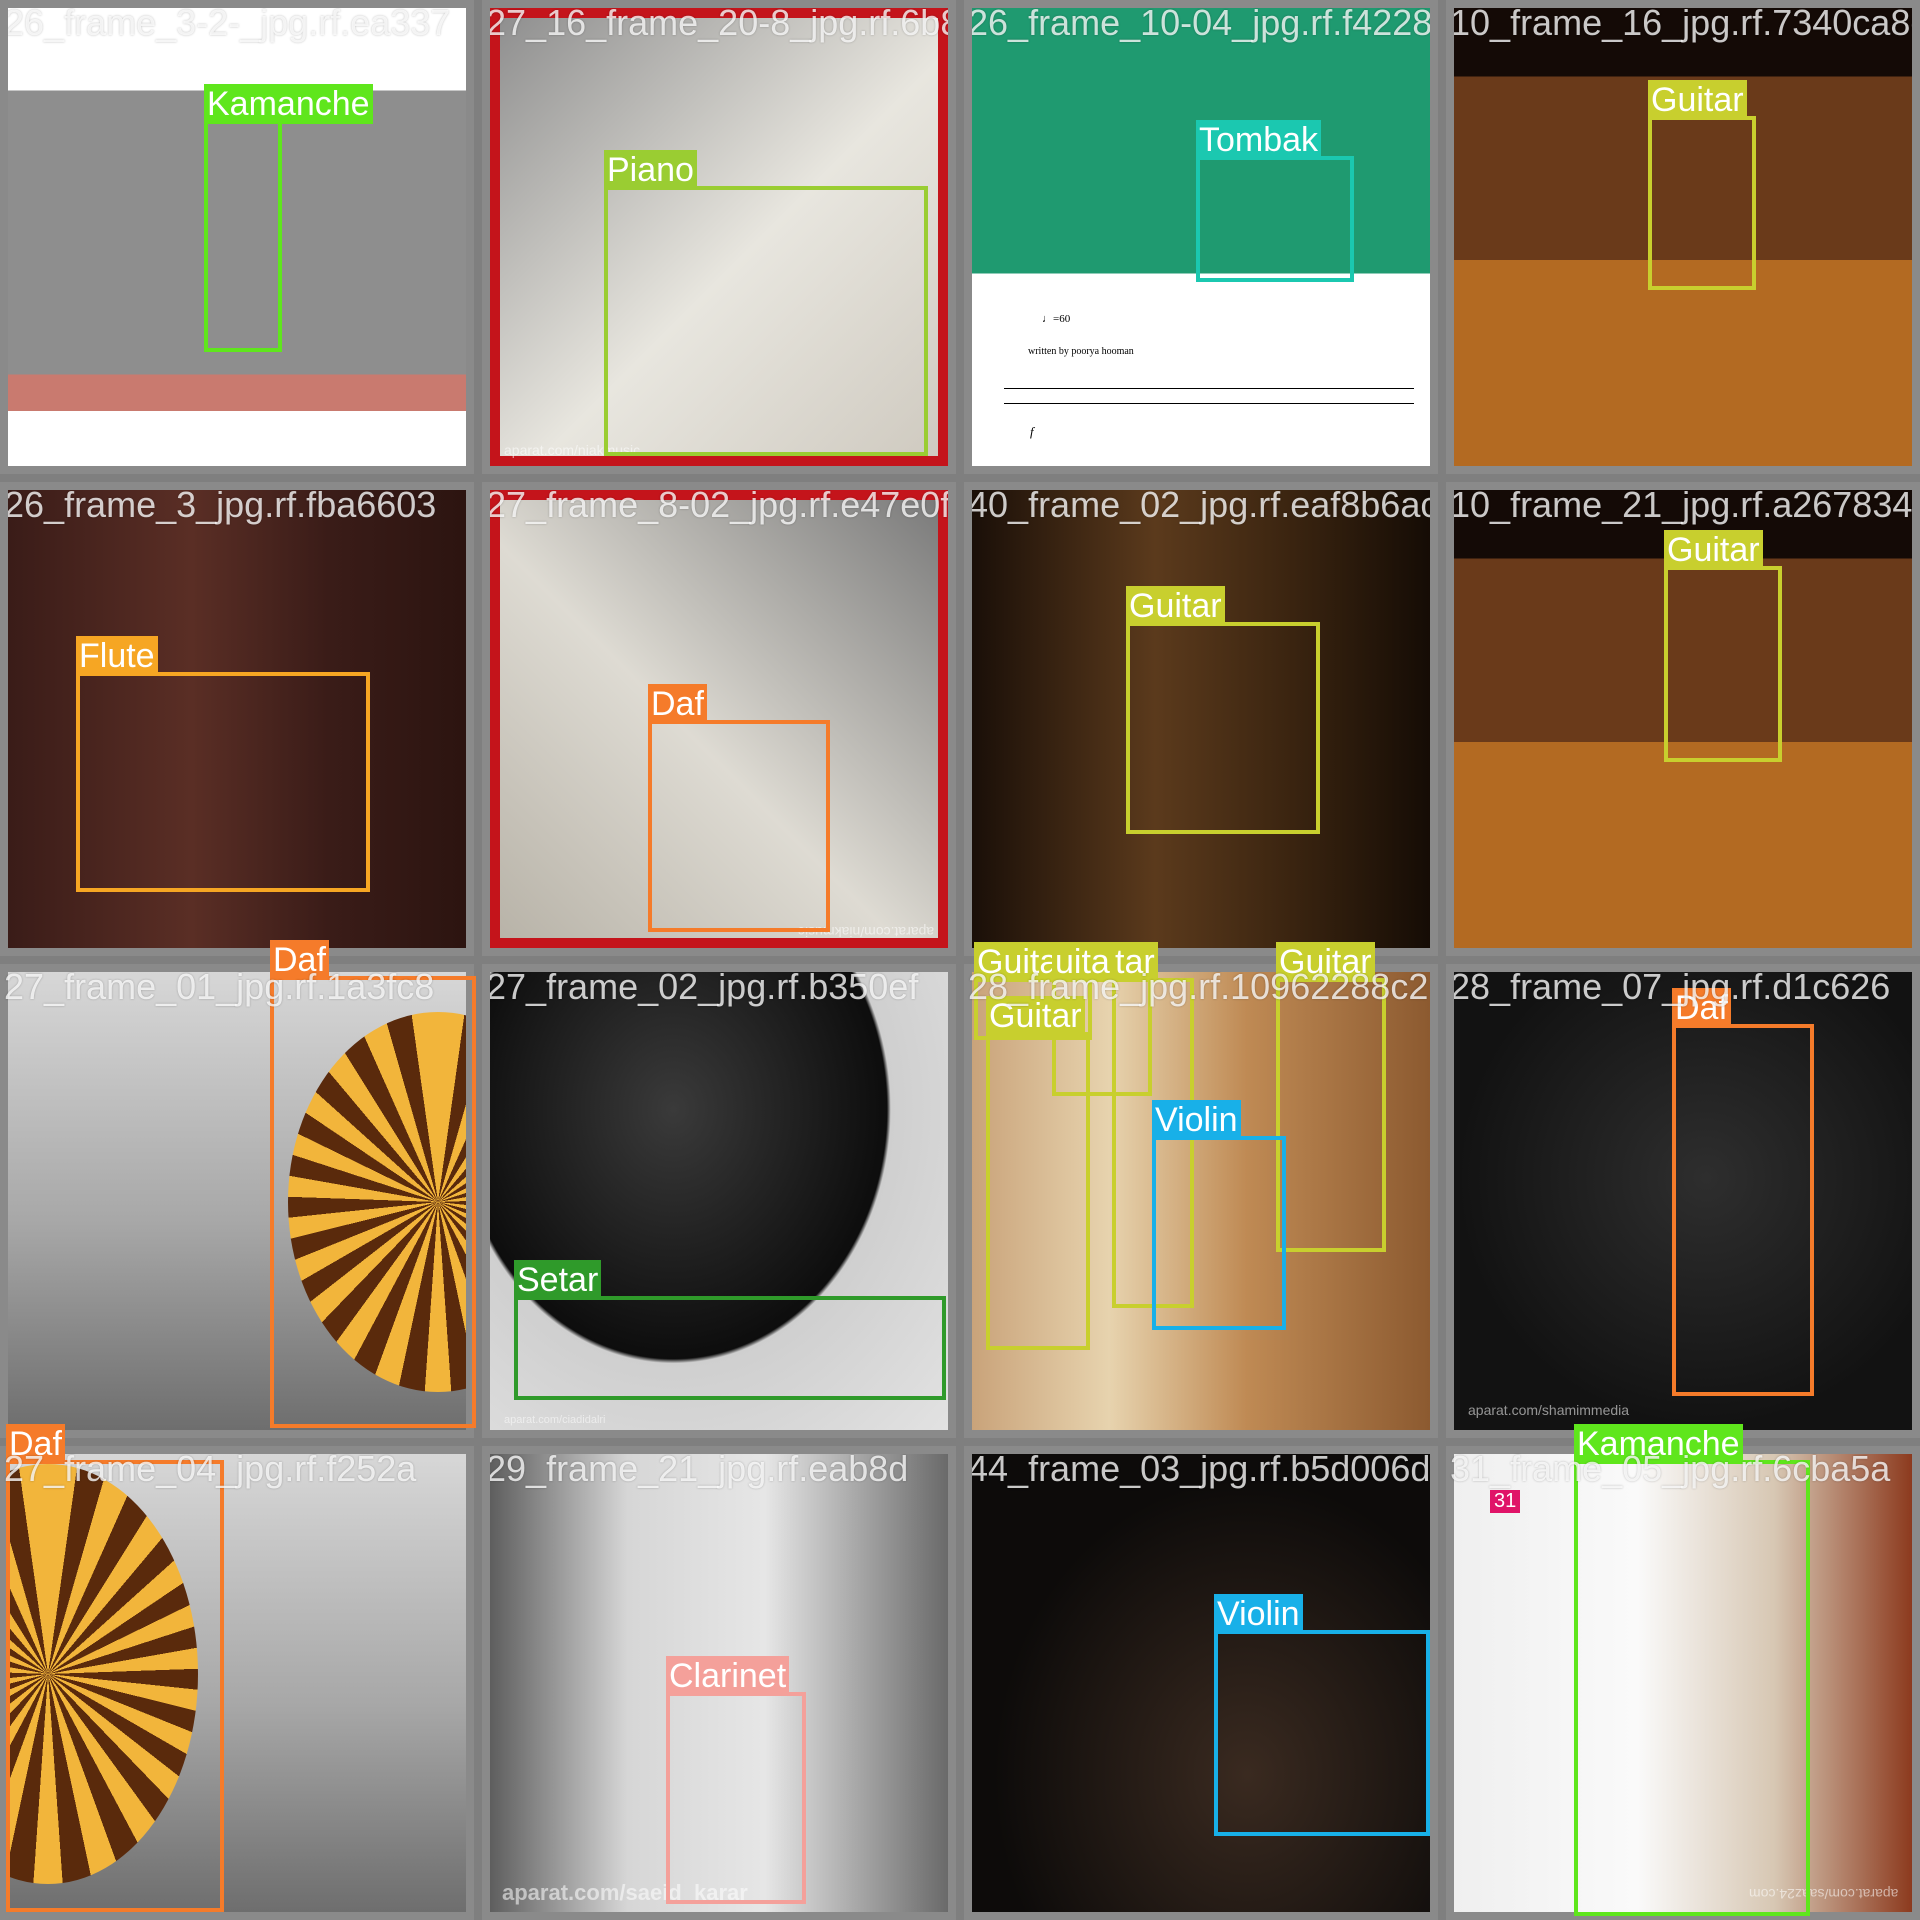 The height and width of the screenshot is (1920, 1920). I want to click on tile-filename: 26_frame_3_jpg.rf.fba6603, so click(220, 504).